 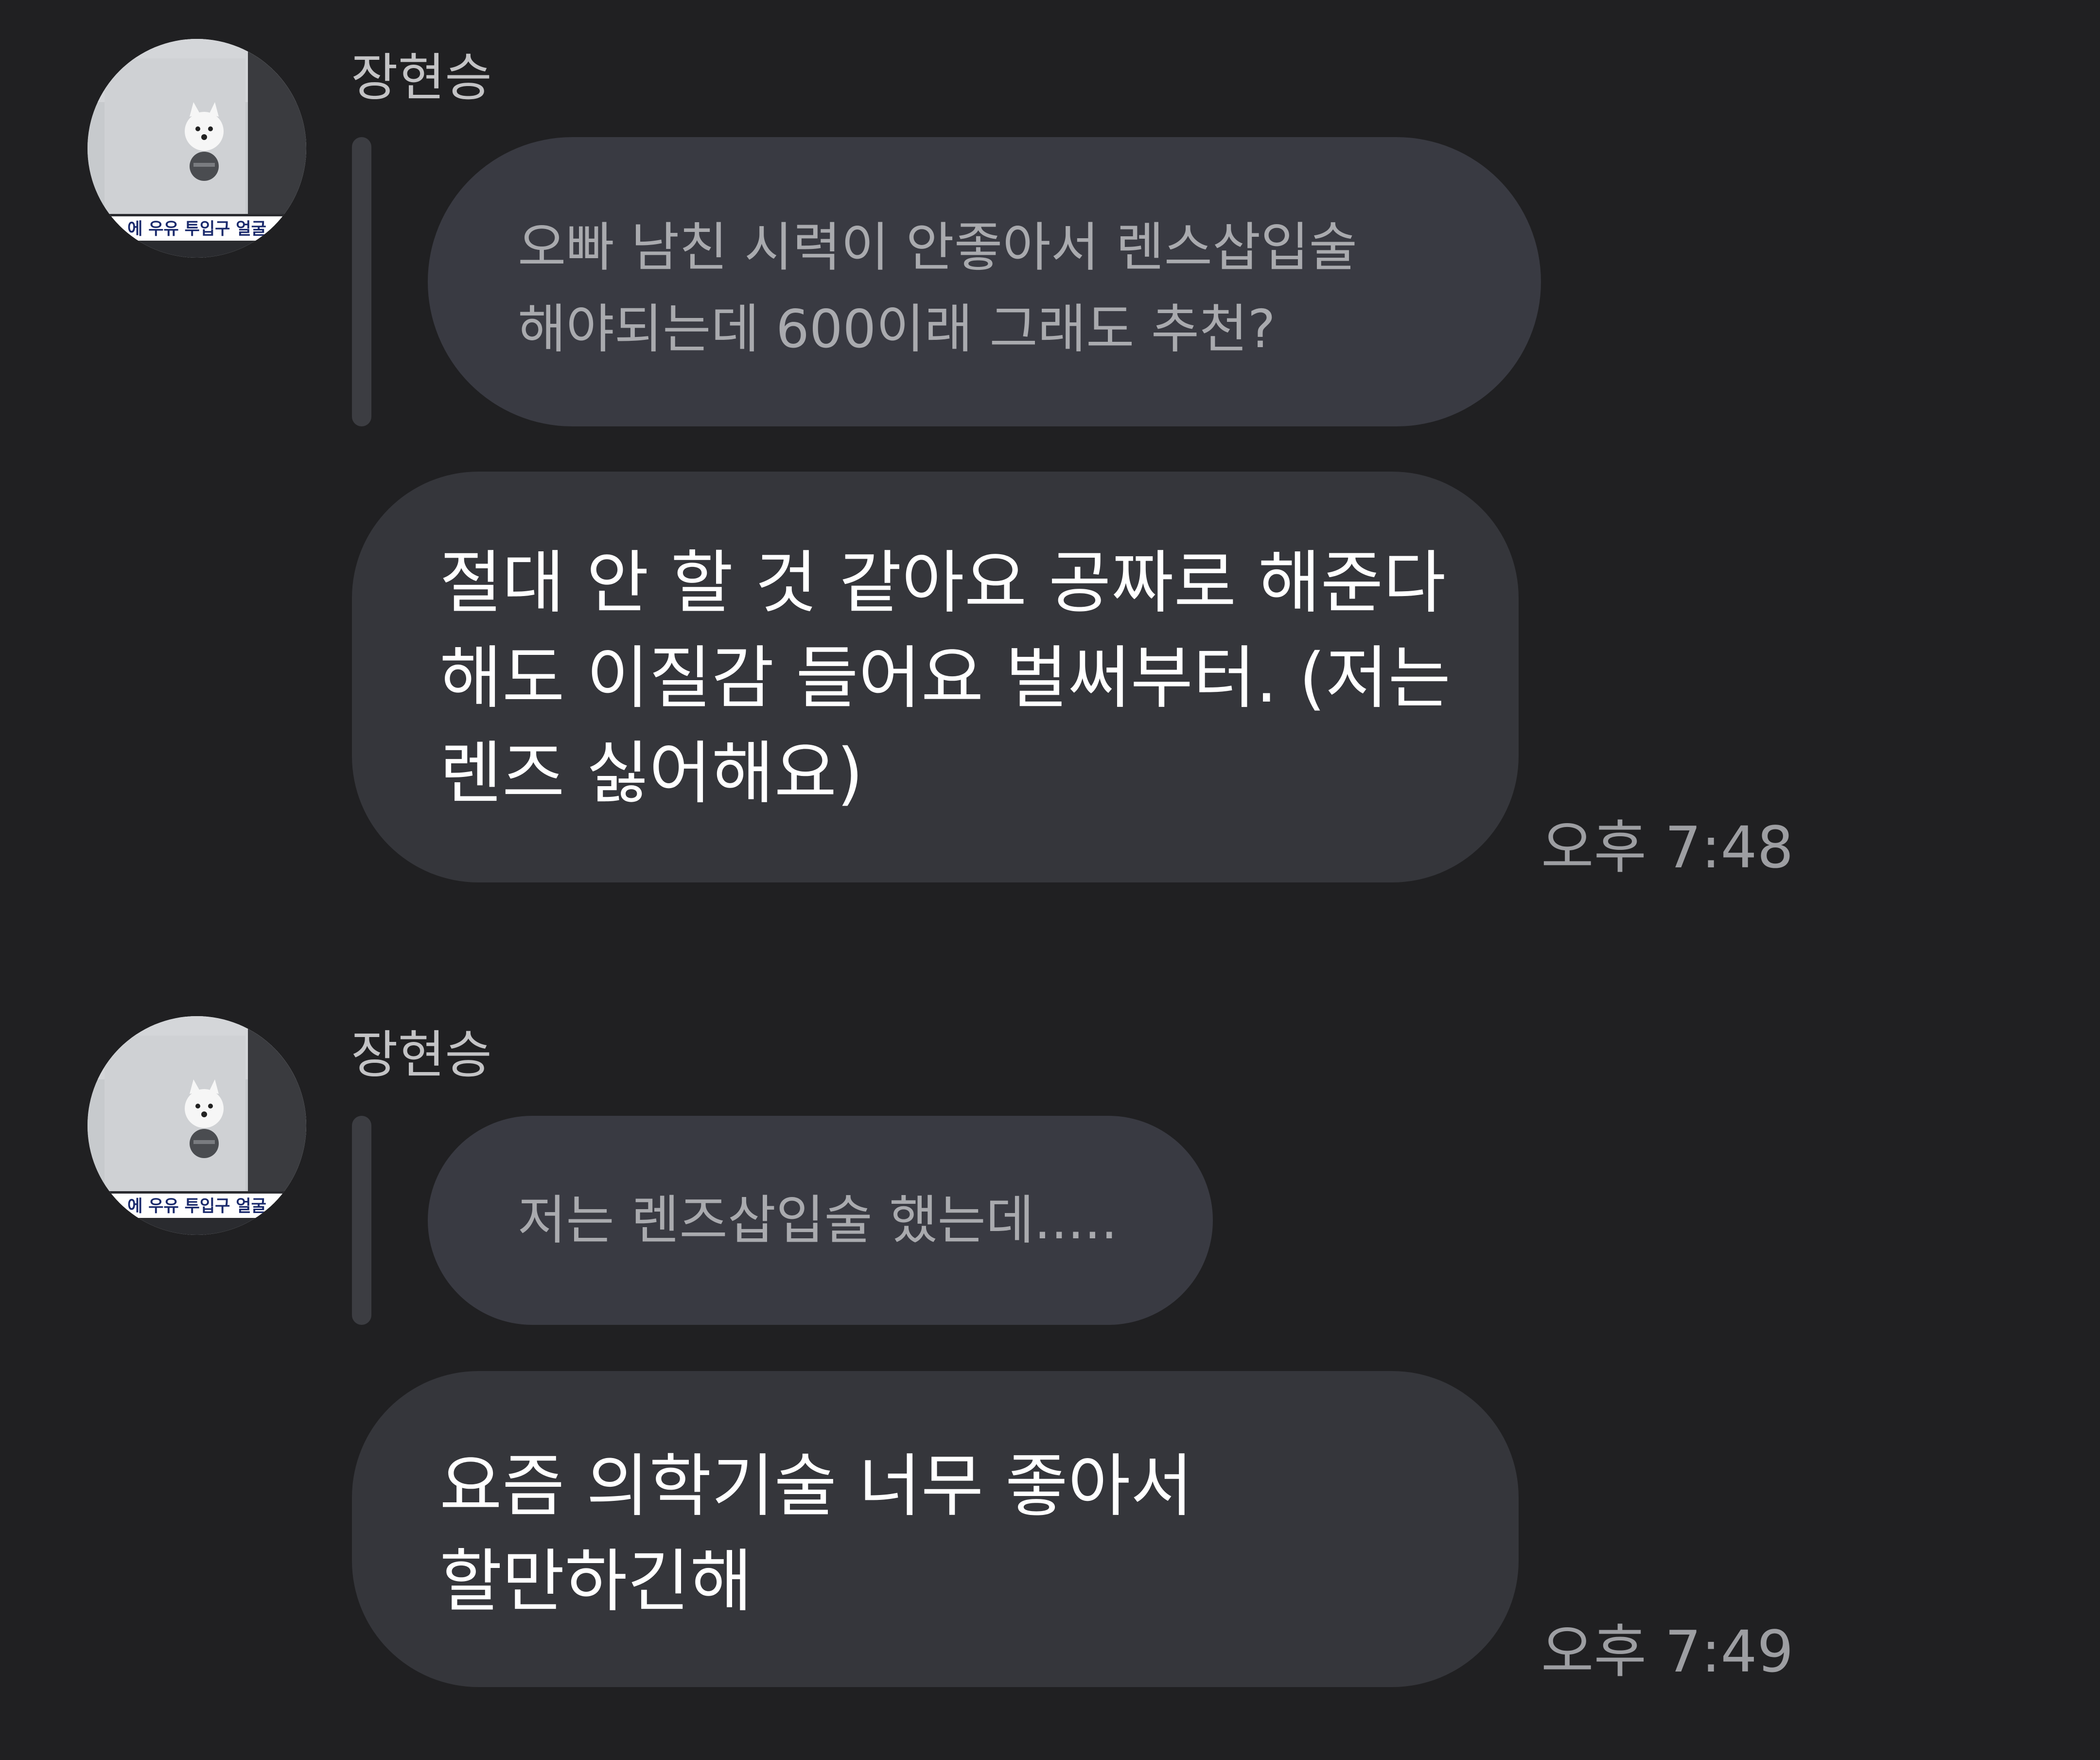 What do you see at coordinates (984, 281) in the screenshot?
I see `quoted-message: 오빠 남친 시력이 안좋아서 렌스삽입술 해야되는데 600이래 그래도 추천?` at bounding box center [984, 281].